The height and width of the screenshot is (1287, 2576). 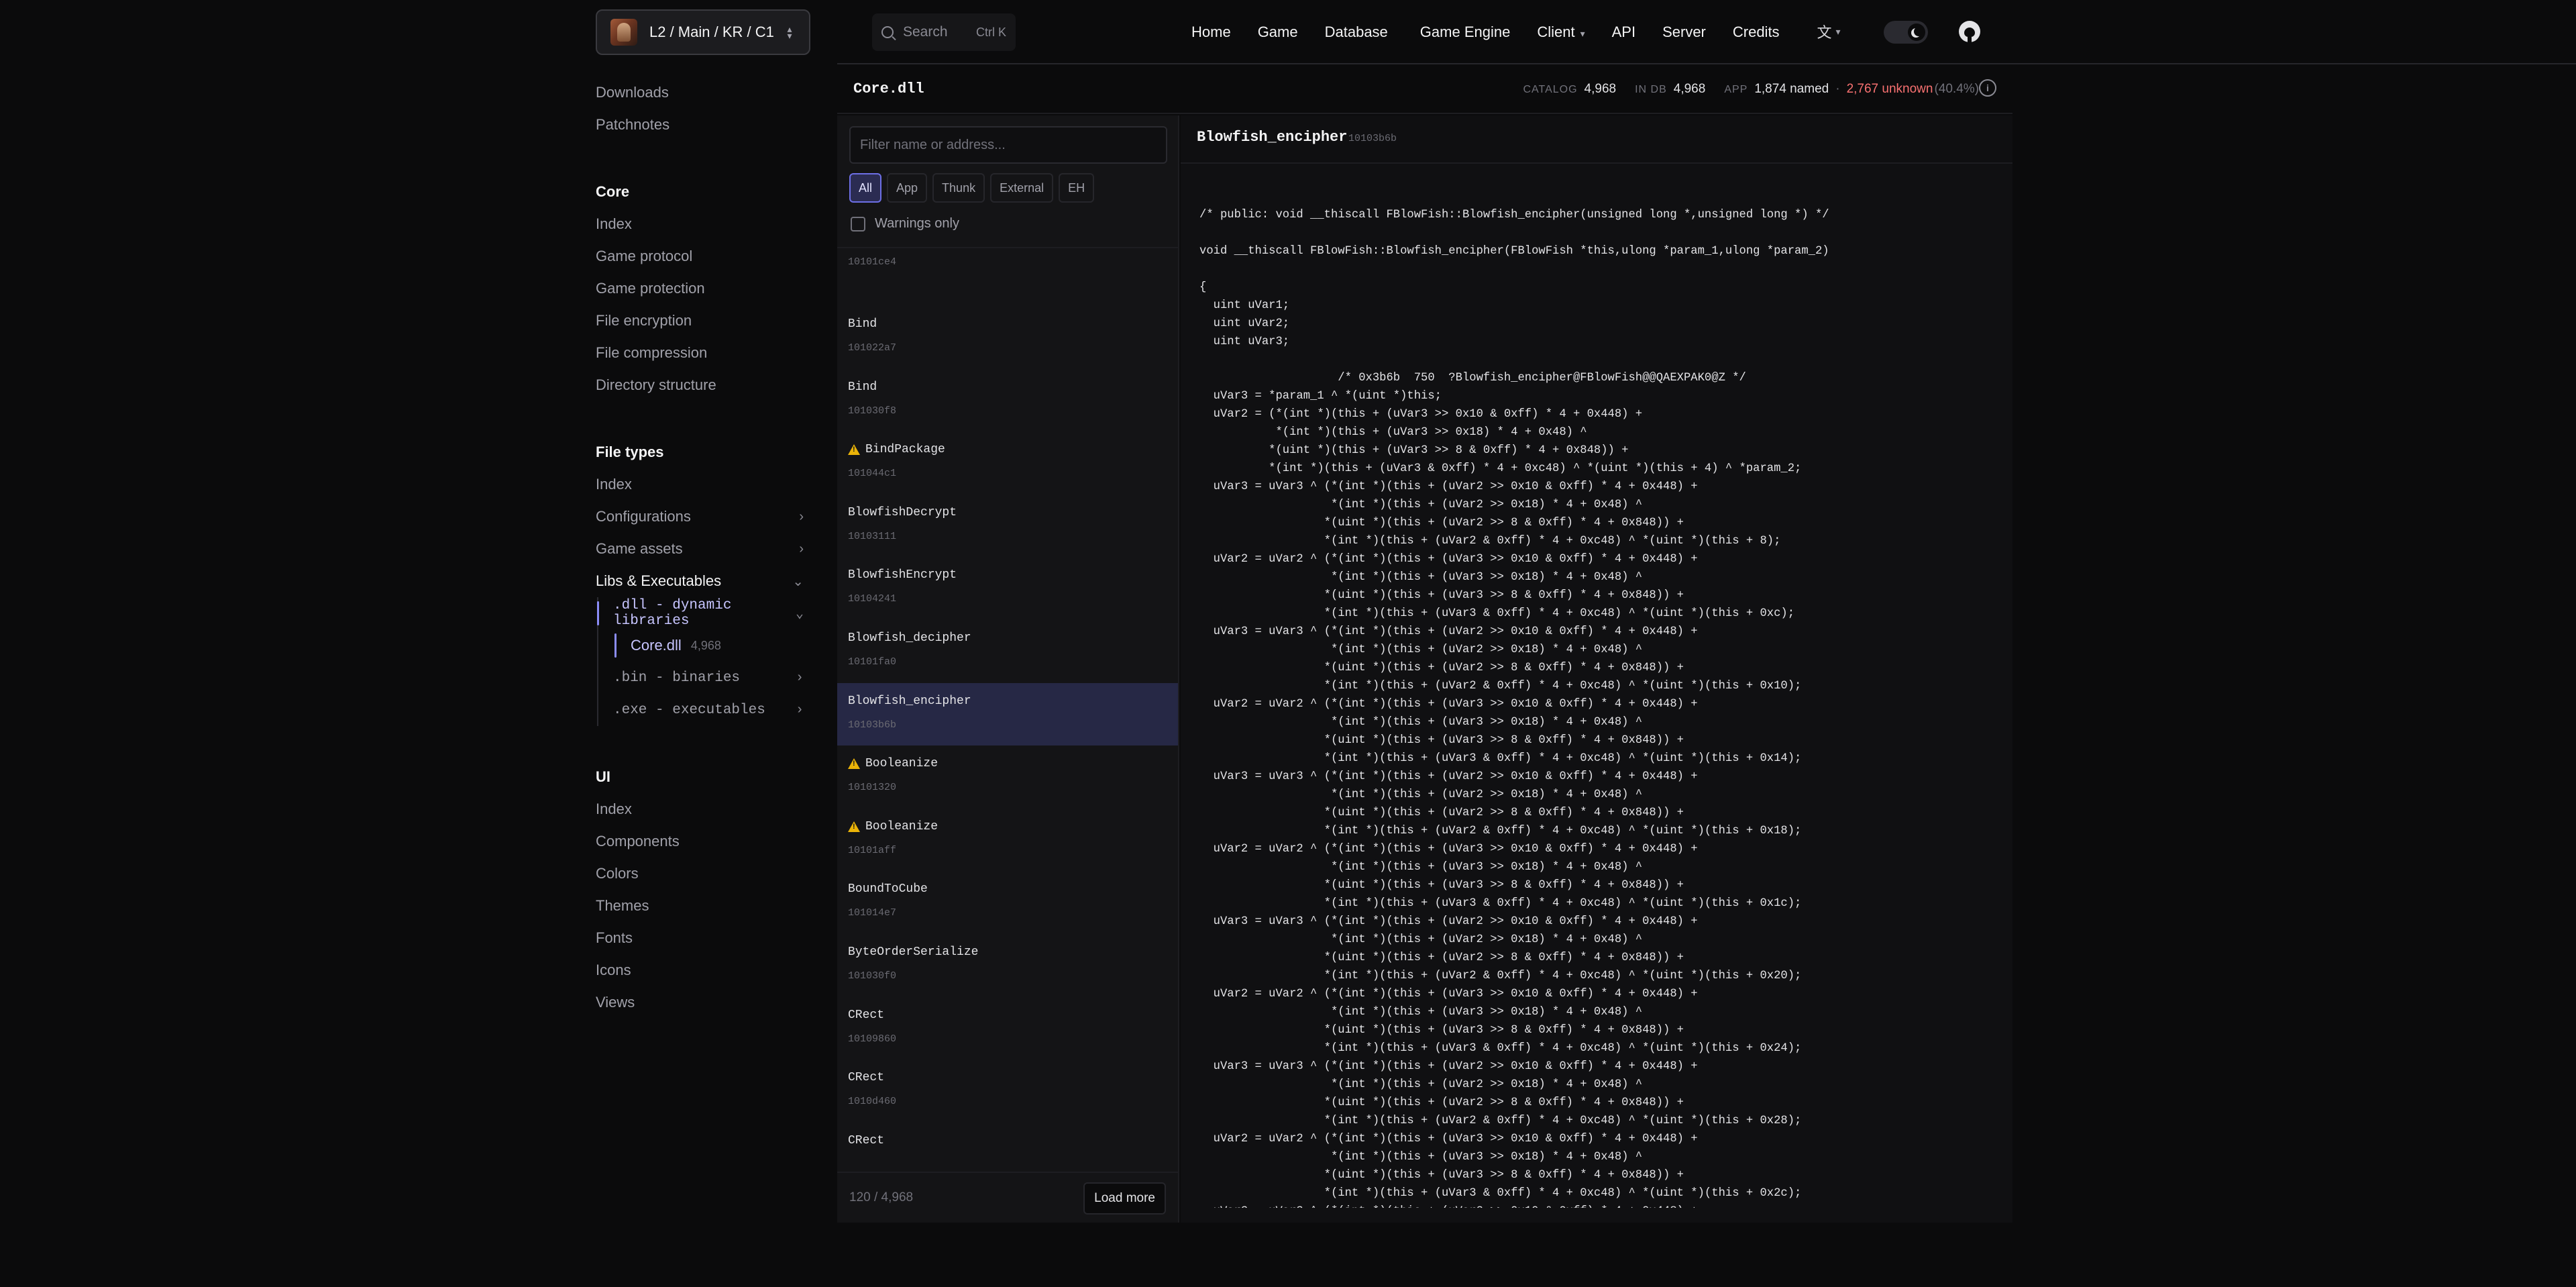 I want to click on function-address: 10101aff, so click(x=872, y=850).